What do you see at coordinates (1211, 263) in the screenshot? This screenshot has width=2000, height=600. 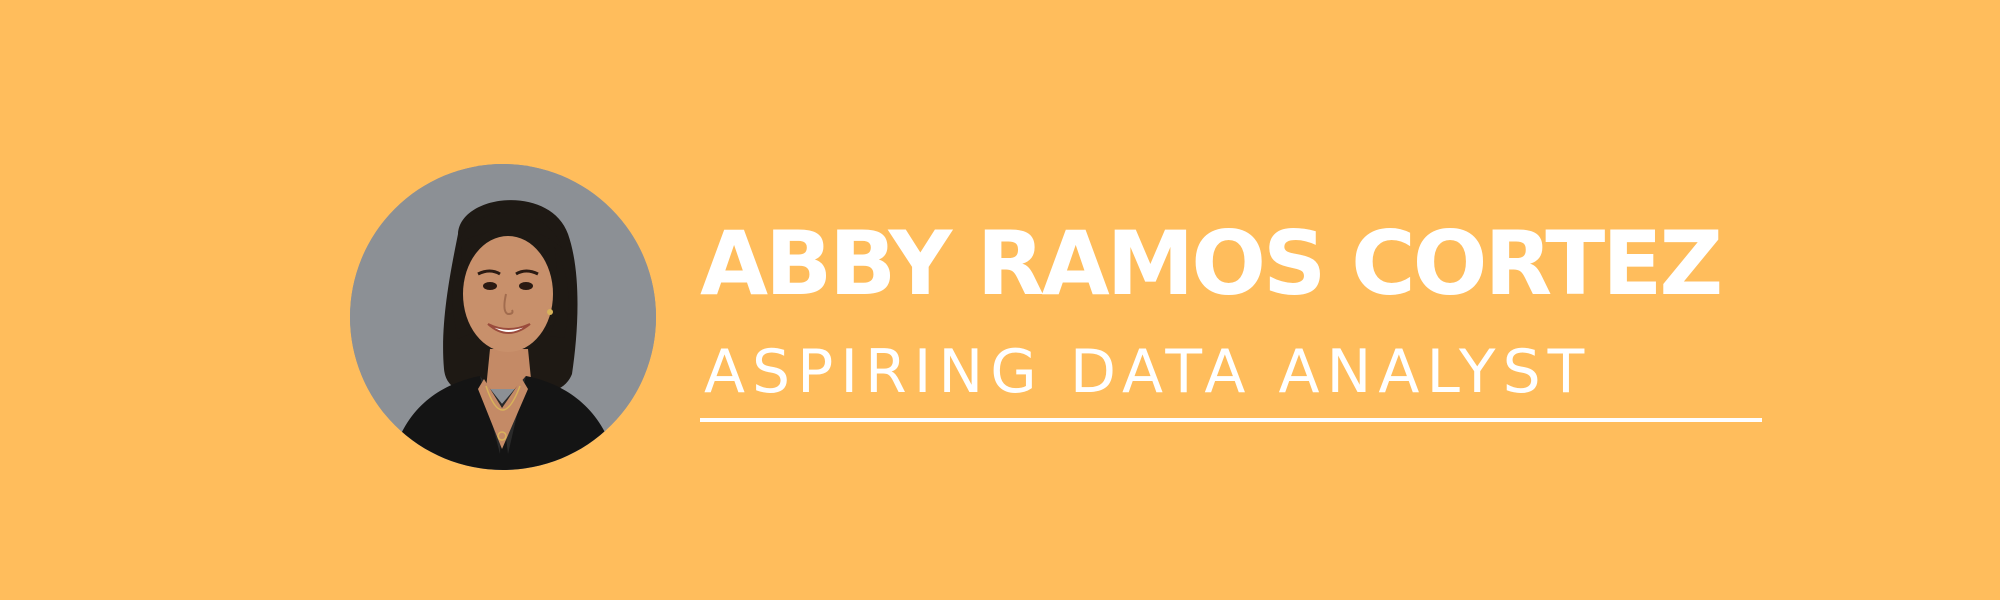 I see `profile-name: ABBY RAMOS CORTEZ` at bounding box center [1211, 263].